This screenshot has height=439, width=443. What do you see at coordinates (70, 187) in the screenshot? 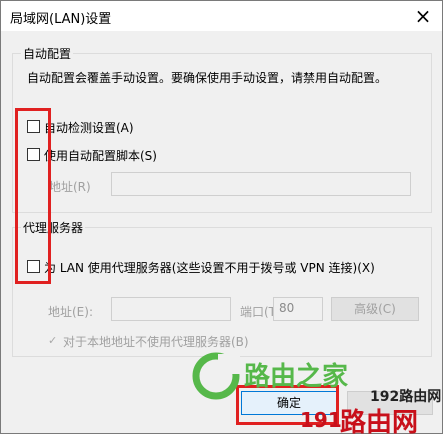
I see `script-address-label: 地址(R)` at bounding box center [70, 187].